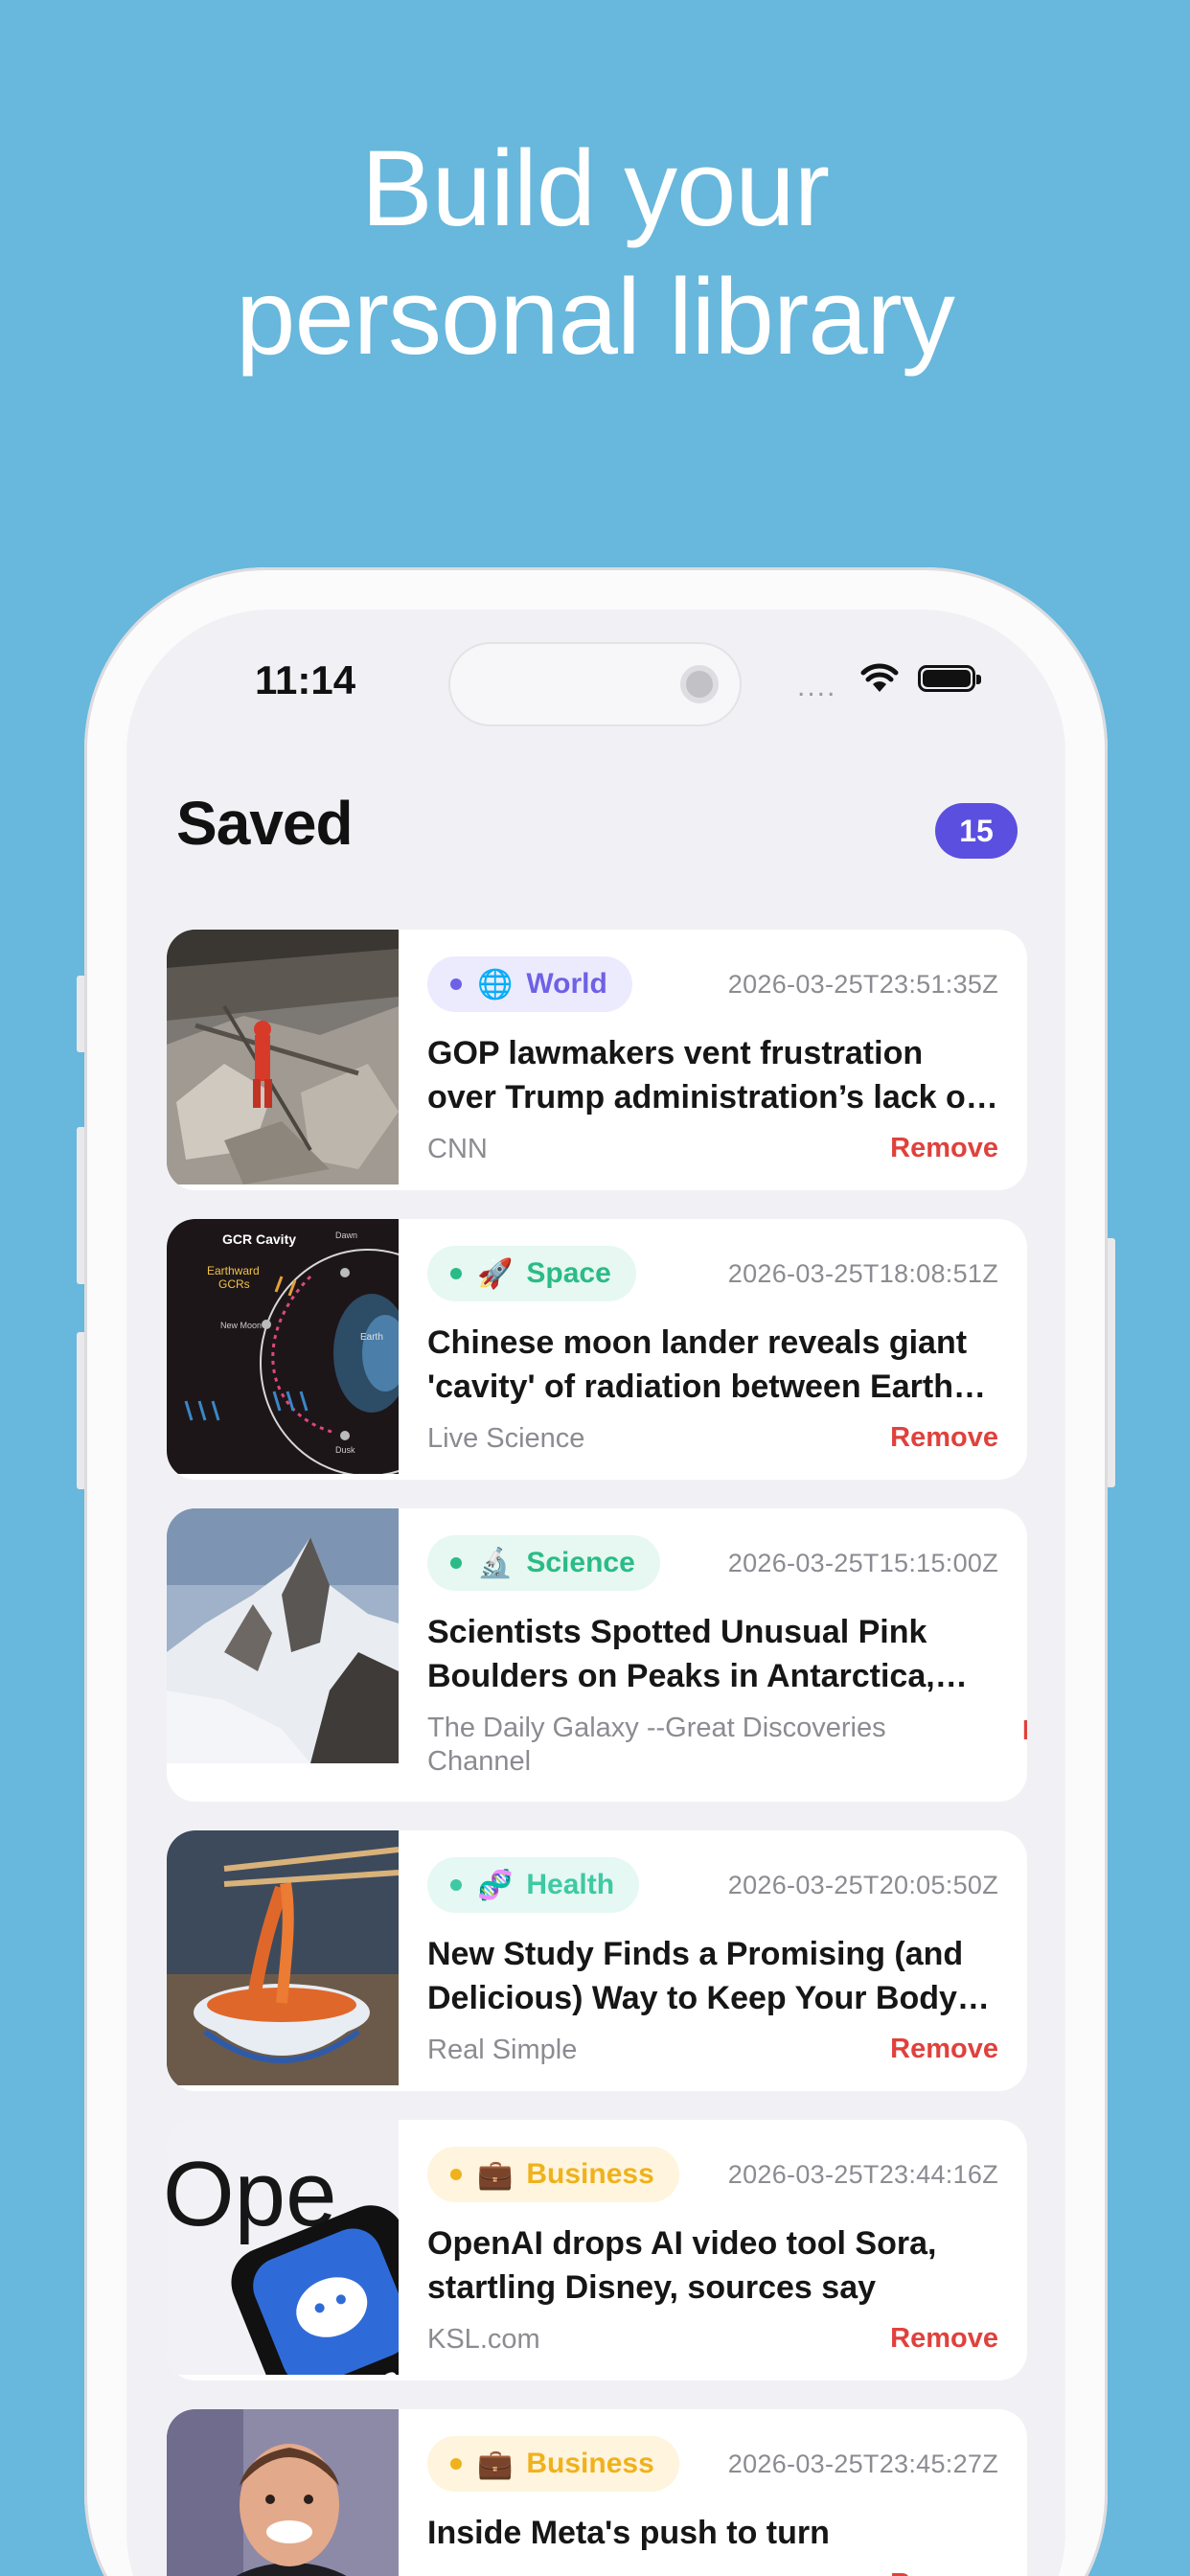 The image size is (1190, 2576). I want to click on article-title: Inside Meta's push to turn, so click(713, 2533).